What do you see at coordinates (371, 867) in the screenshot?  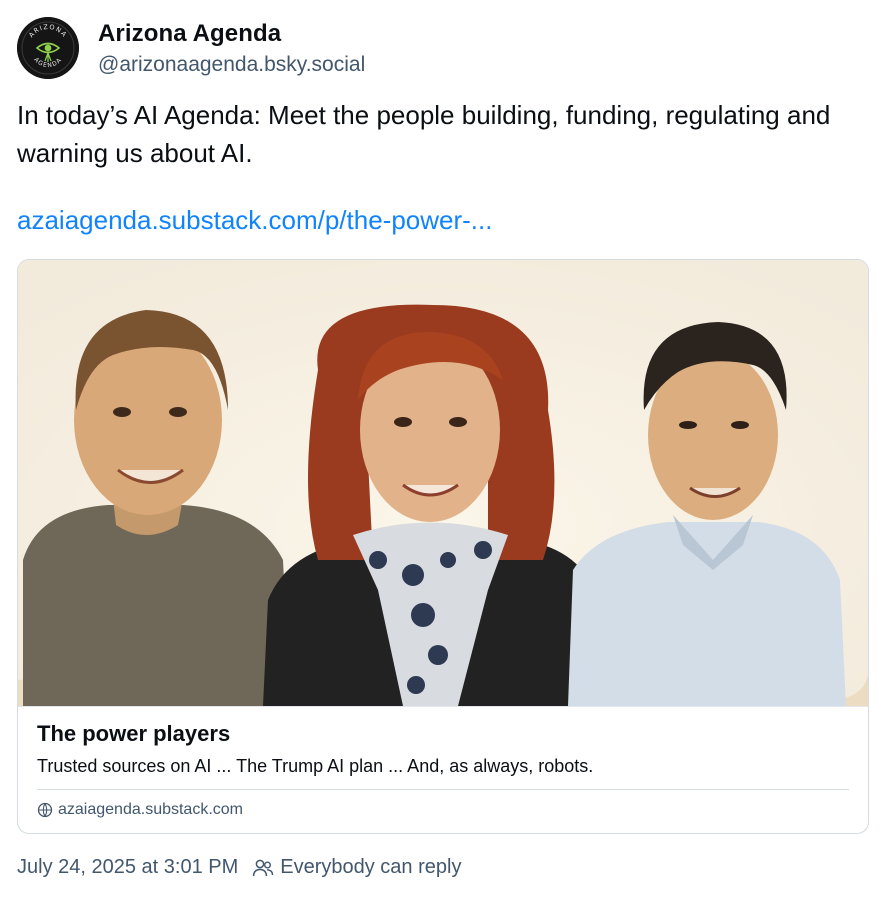 I see `reply-setting-label: Everybody can reply` at bounding box center [371, 867].